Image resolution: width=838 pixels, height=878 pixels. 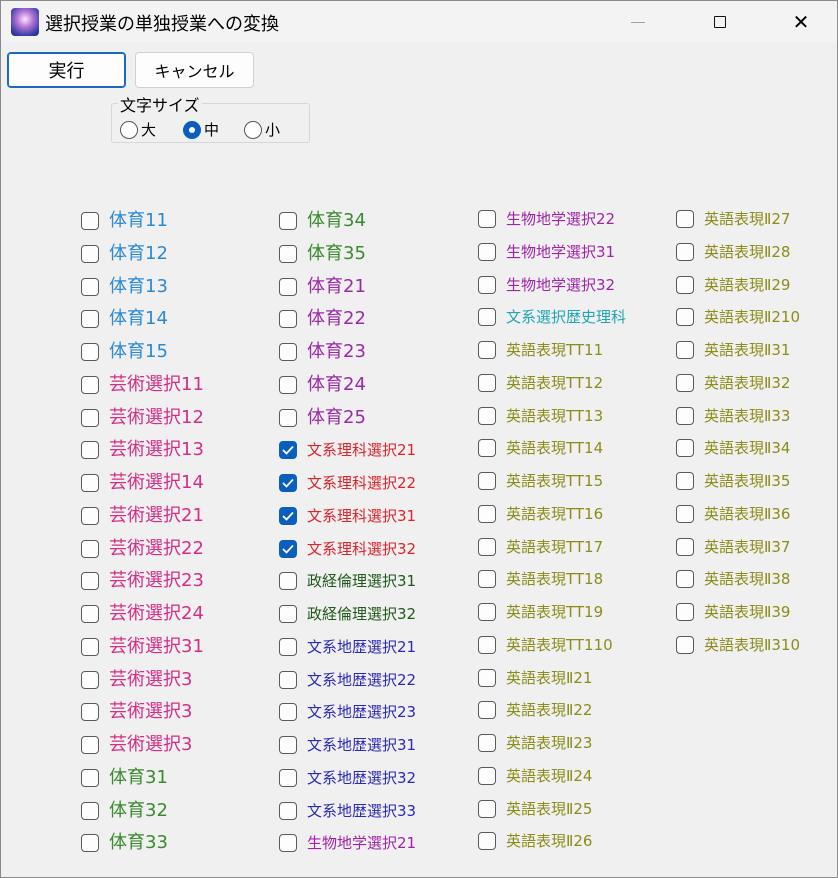 I want to click on cancel-button: キャンセル, so click(x=194, y=70).